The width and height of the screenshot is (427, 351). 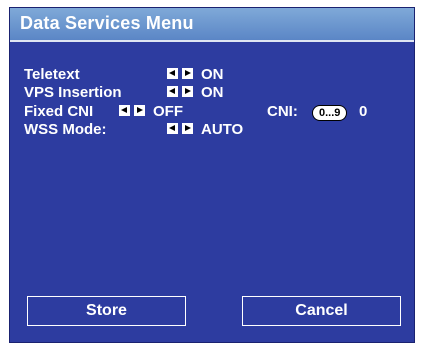 I want to click on teletext-value: ON, so click(x=212, y=74).